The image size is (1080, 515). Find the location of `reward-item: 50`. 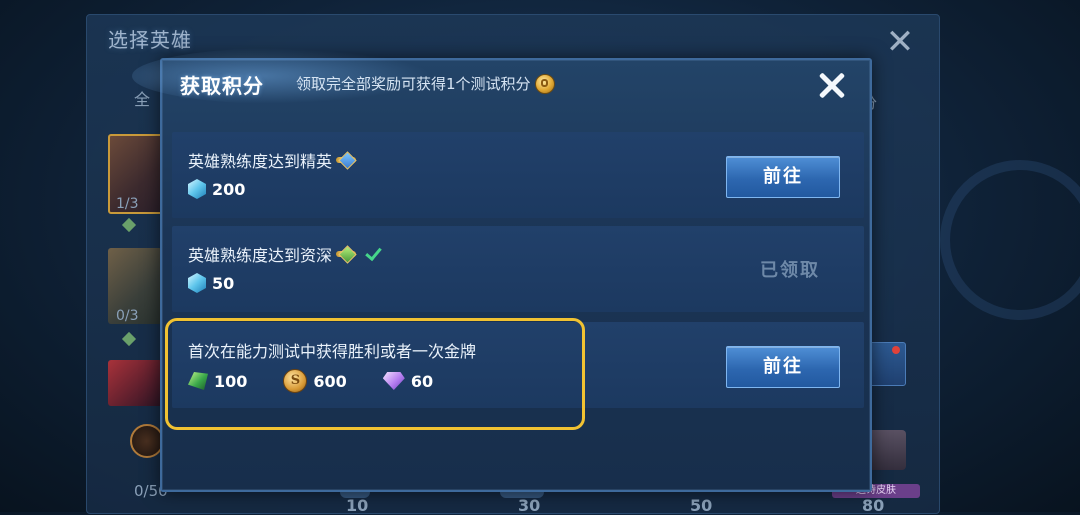

reward-item: 50 is located at coordinates (211, 283).